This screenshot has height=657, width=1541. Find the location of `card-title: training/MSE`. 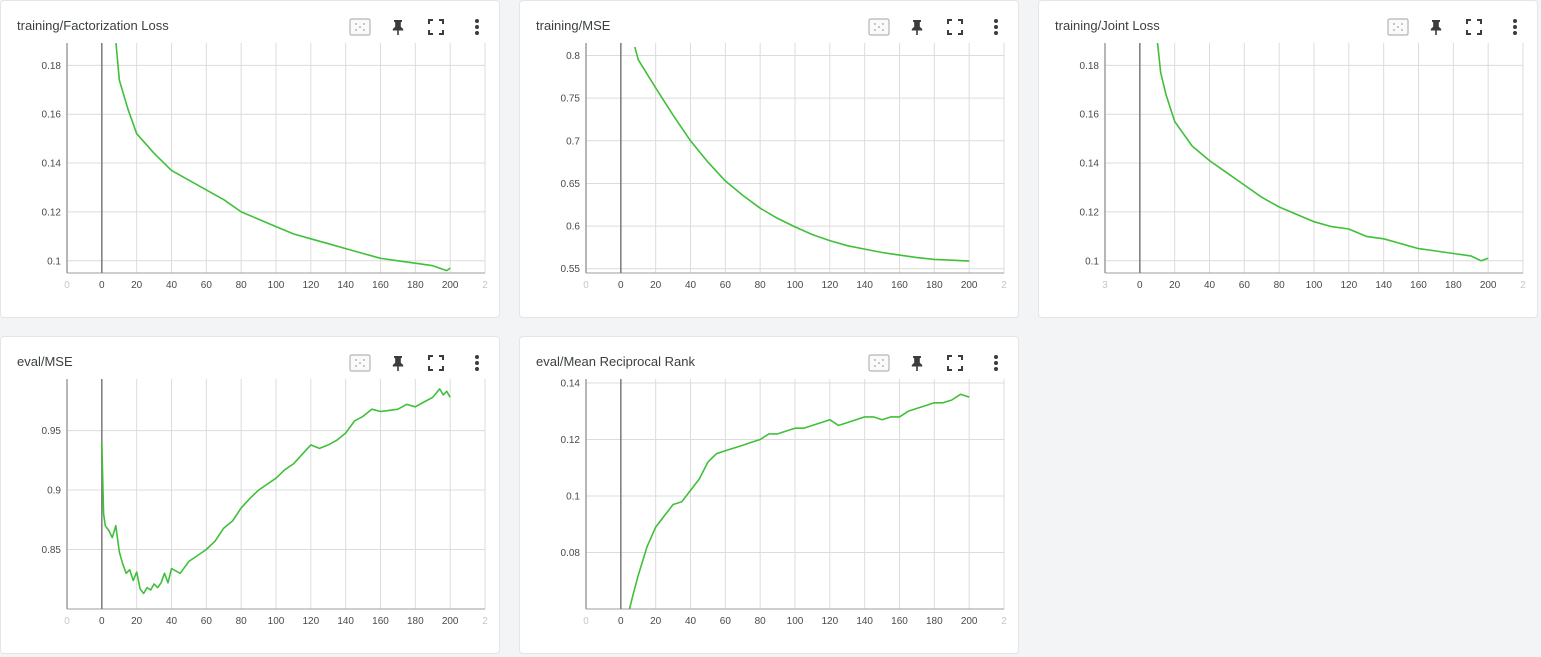

card-title: training/MSE is located at coordinates (573, 25).